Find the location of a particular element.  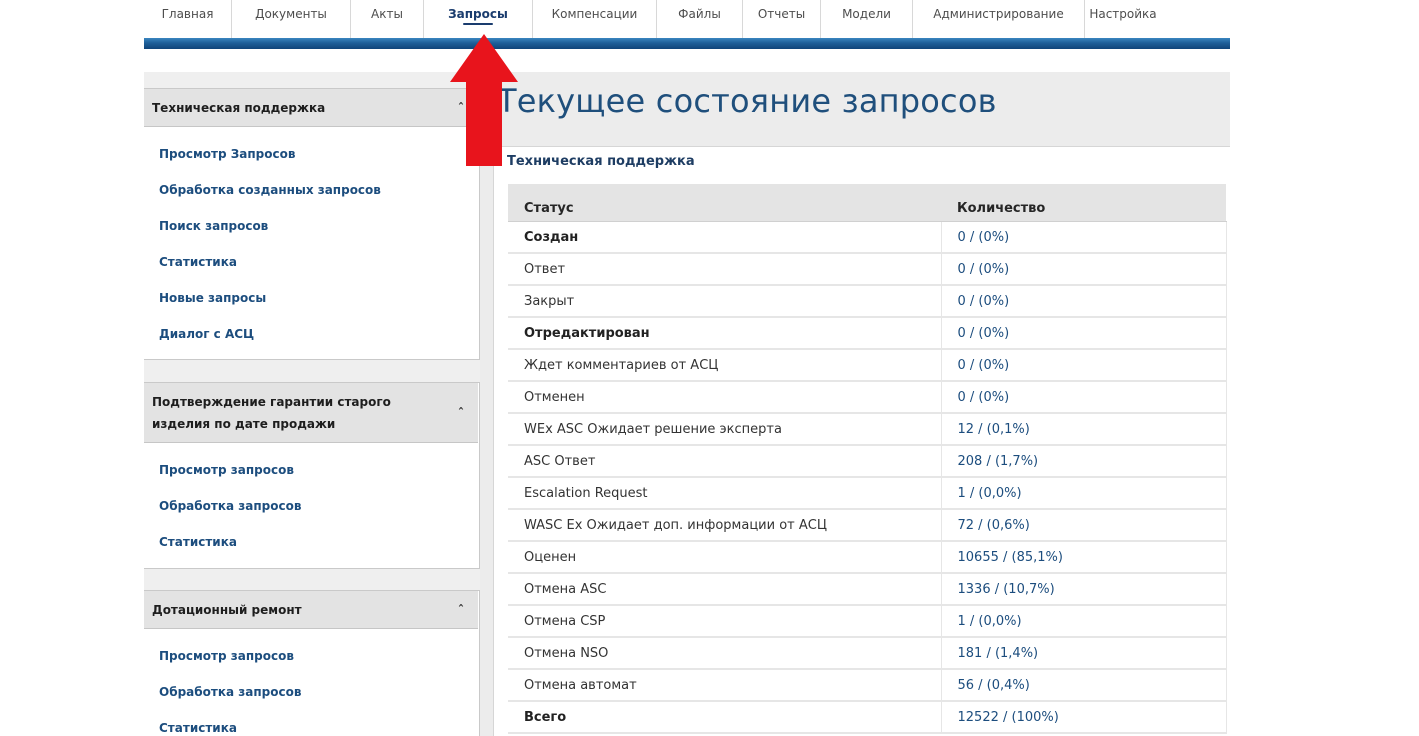

status-cell: Создан is located at coordinates (725, 237).